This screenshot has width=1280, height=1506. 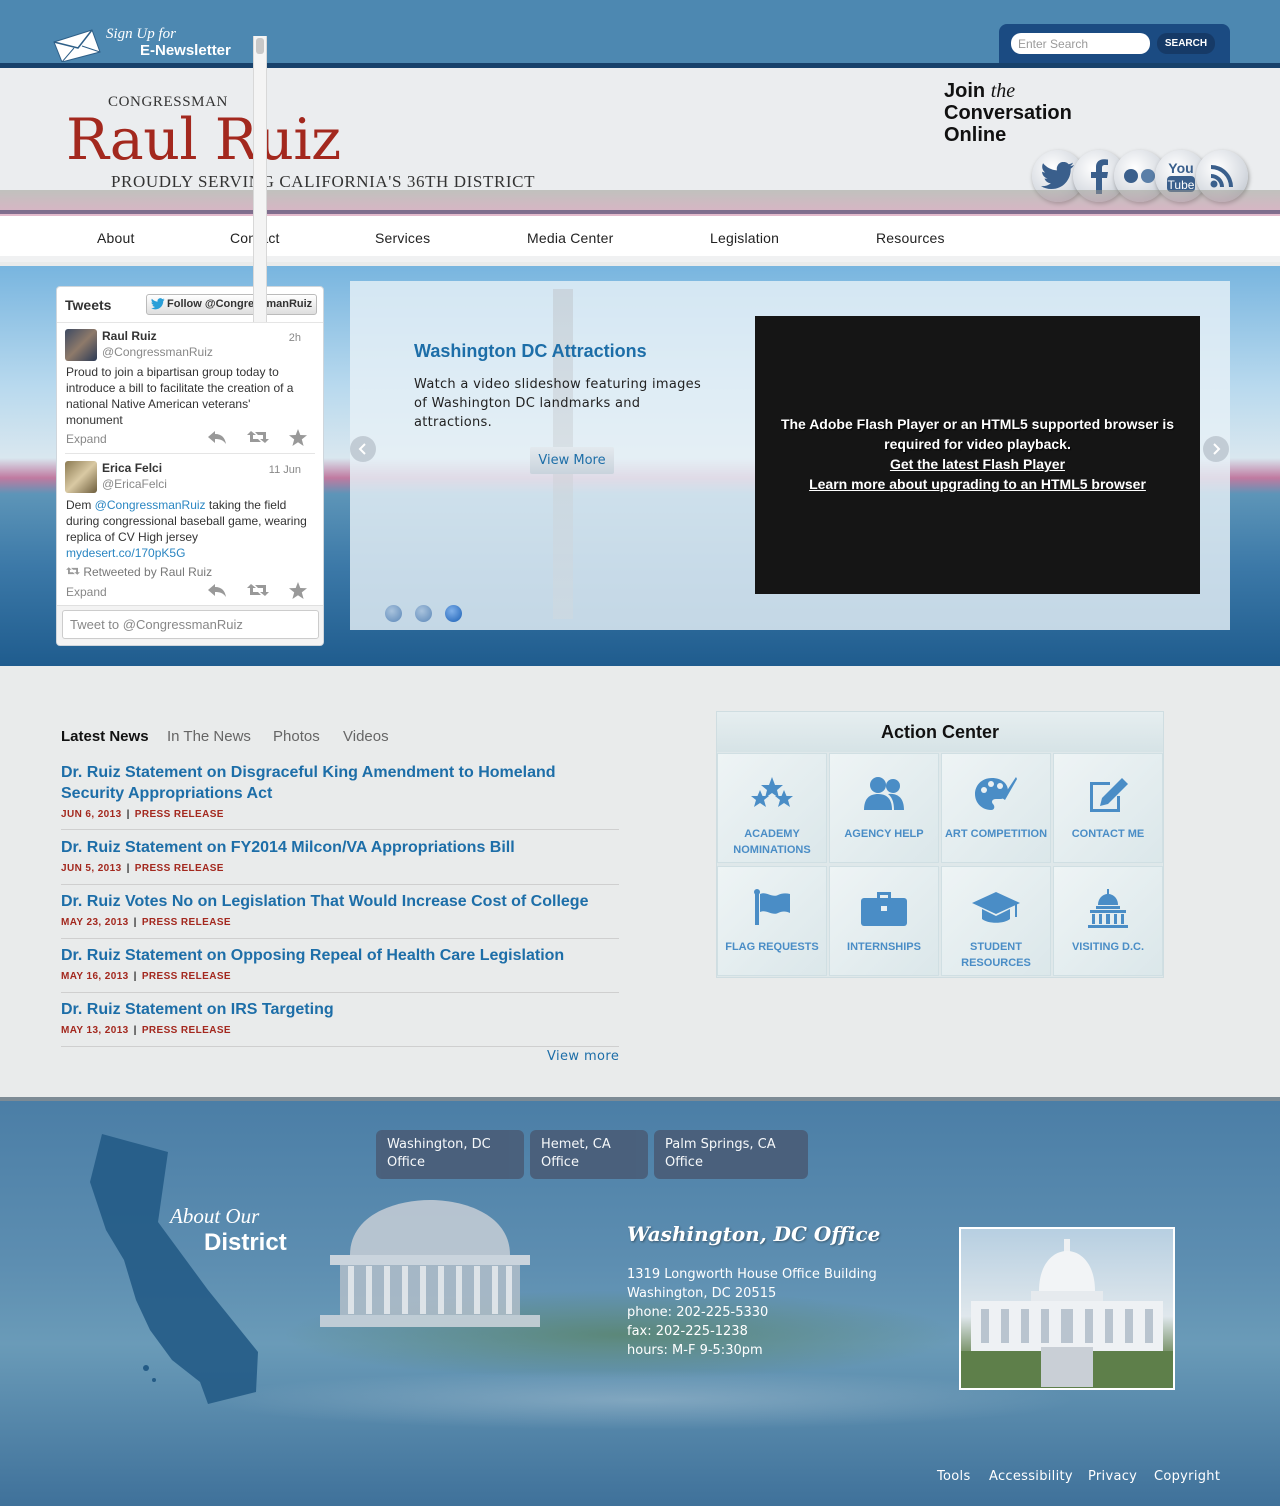 What do you see at coordinates (260, 46) in the screenshot?
I see `scrollbar-thumb` at bounding box center [260, 46].